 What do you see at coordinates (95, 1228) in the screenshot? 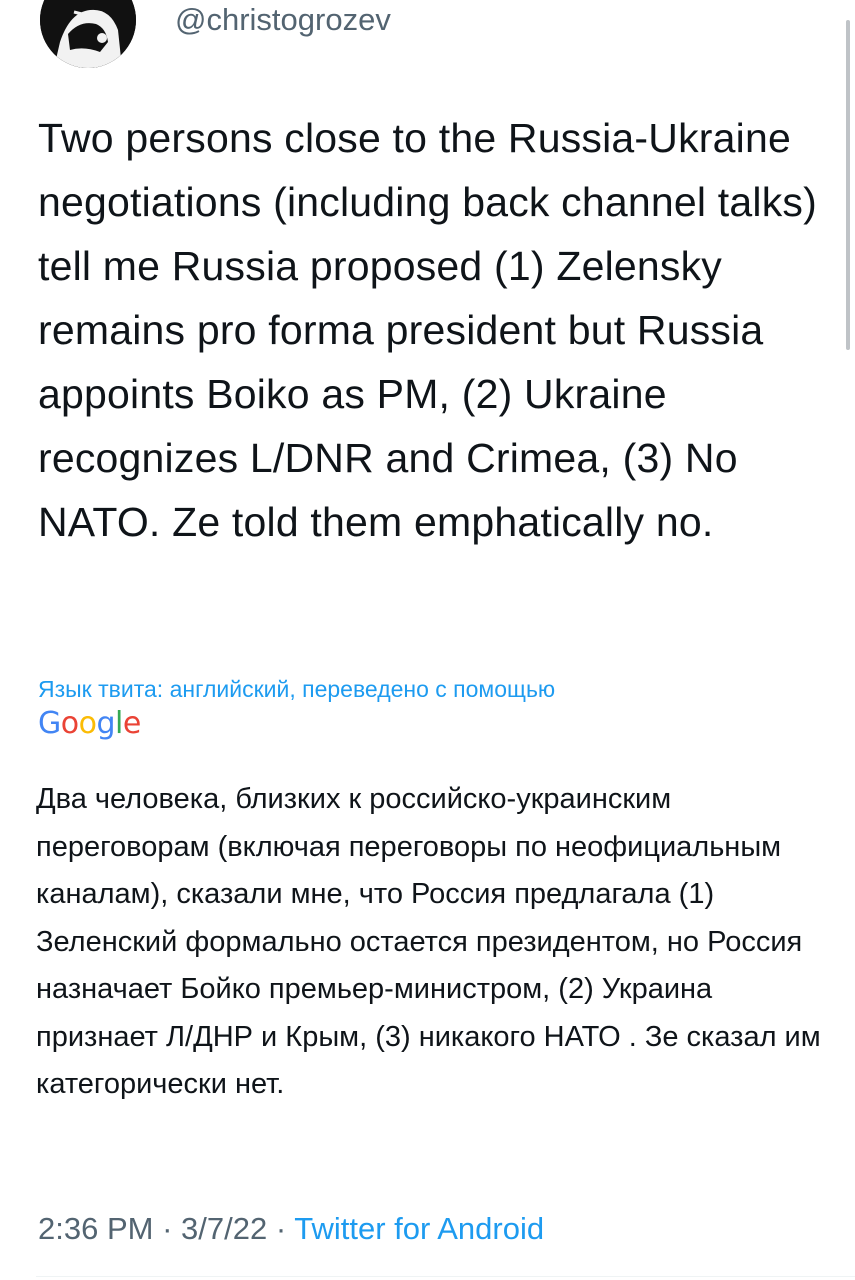
I see `tweet-time: 2:36 PM` at bounding box center [95, 1228].